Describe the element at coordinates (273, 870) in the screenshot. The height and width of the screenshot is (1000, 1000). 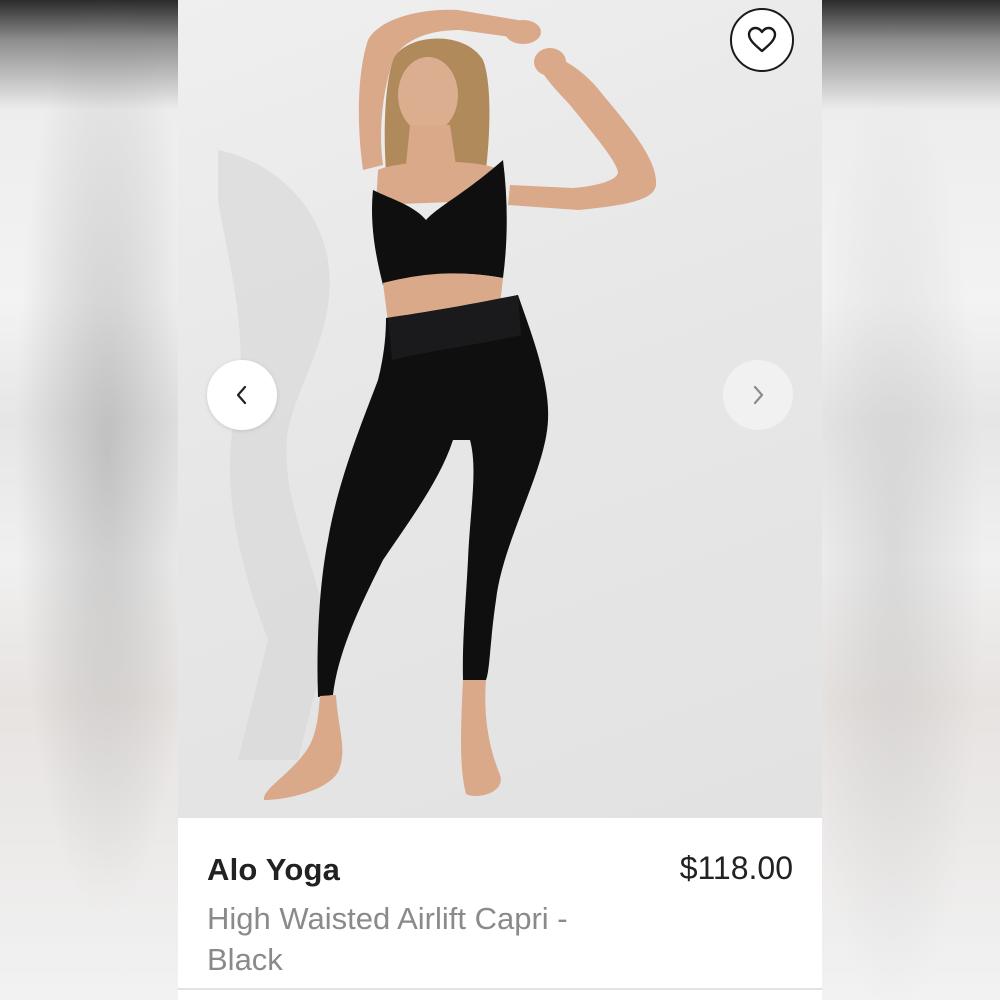
I see `brand-name: Alo Yoga` at that location.